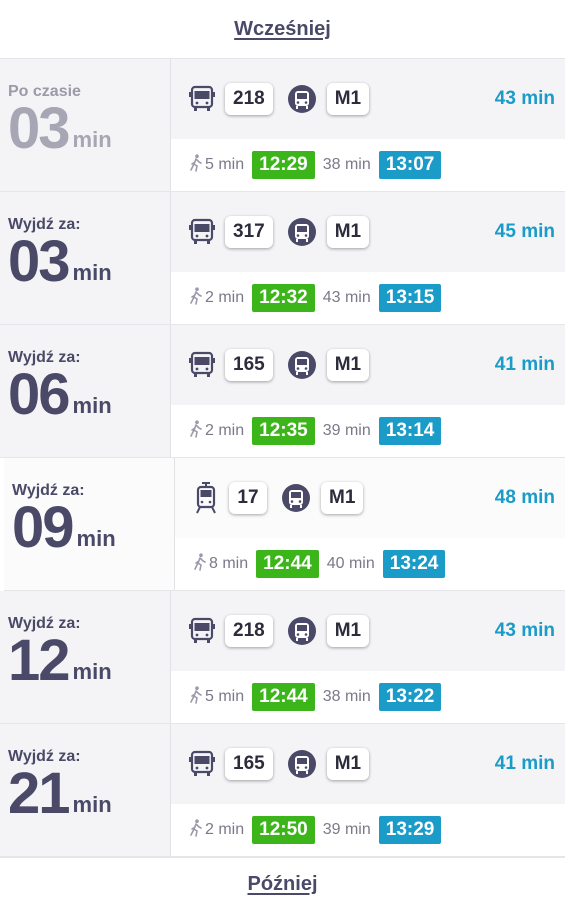 The width and height of the screenshot is (565, 913). I want to click on departure-countdown: Wyjdź za: 21 min, so click(85, 790).